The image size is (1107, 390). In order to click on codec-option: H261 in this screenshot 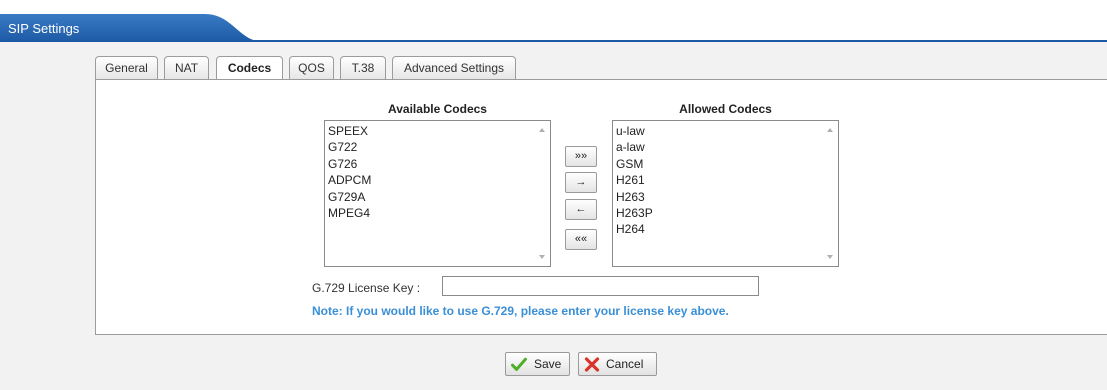, I will do `click(727, 180)`.